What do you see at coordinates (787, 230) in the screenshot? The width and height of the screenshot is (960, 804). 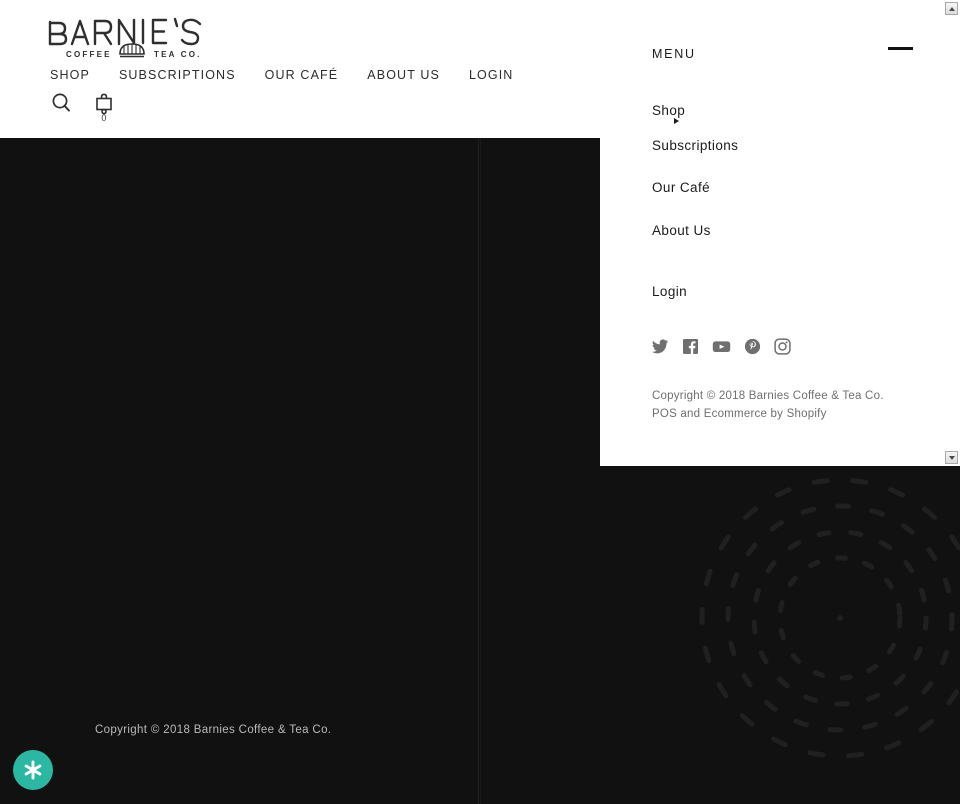 I see `menu-item-about-us: About Us` at bounding box center [787, 230].